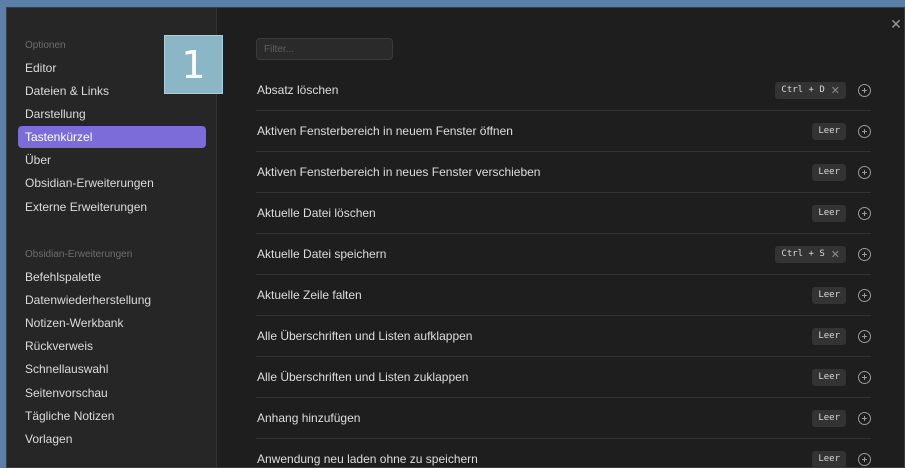 This screenshot has height=468, width=905. Describe the element at coordinates (563, 418) in the screenshot. I see `hotkey-row: Anhang hinzufügen Leer` at that location.